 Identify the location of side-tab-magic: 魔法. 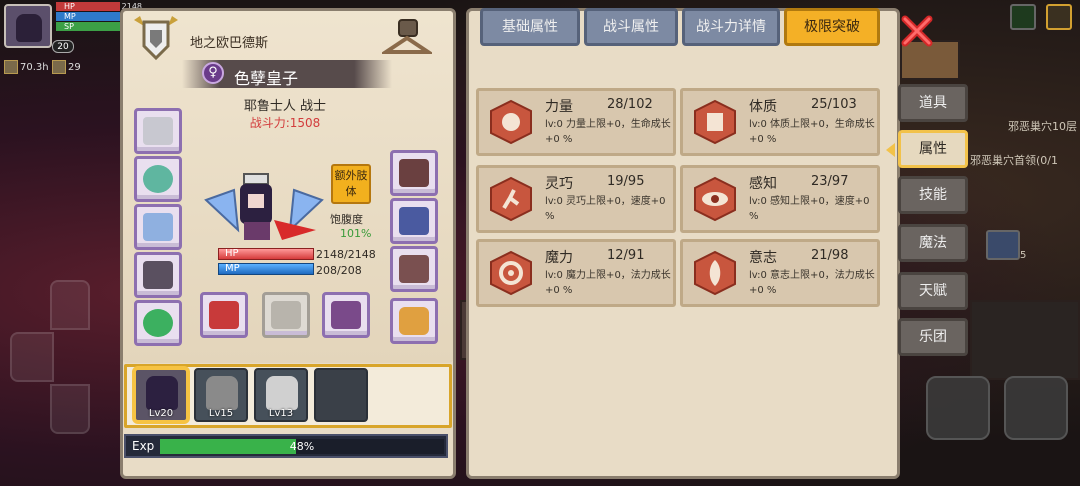
(933, 243).